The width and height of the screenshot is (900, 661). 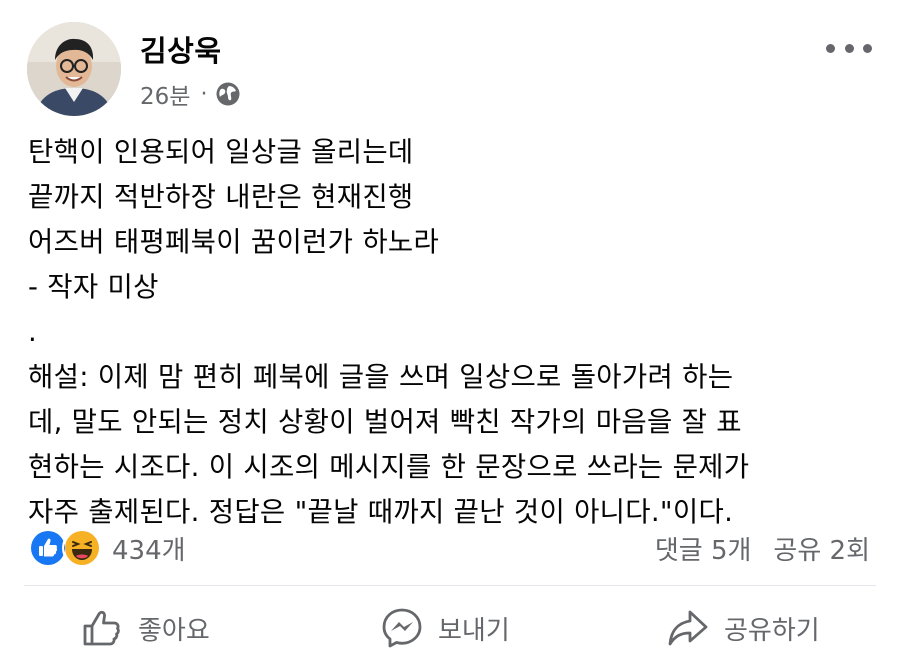 I want to click on post-line: - 작자 미상, so click(x=93, y=287).